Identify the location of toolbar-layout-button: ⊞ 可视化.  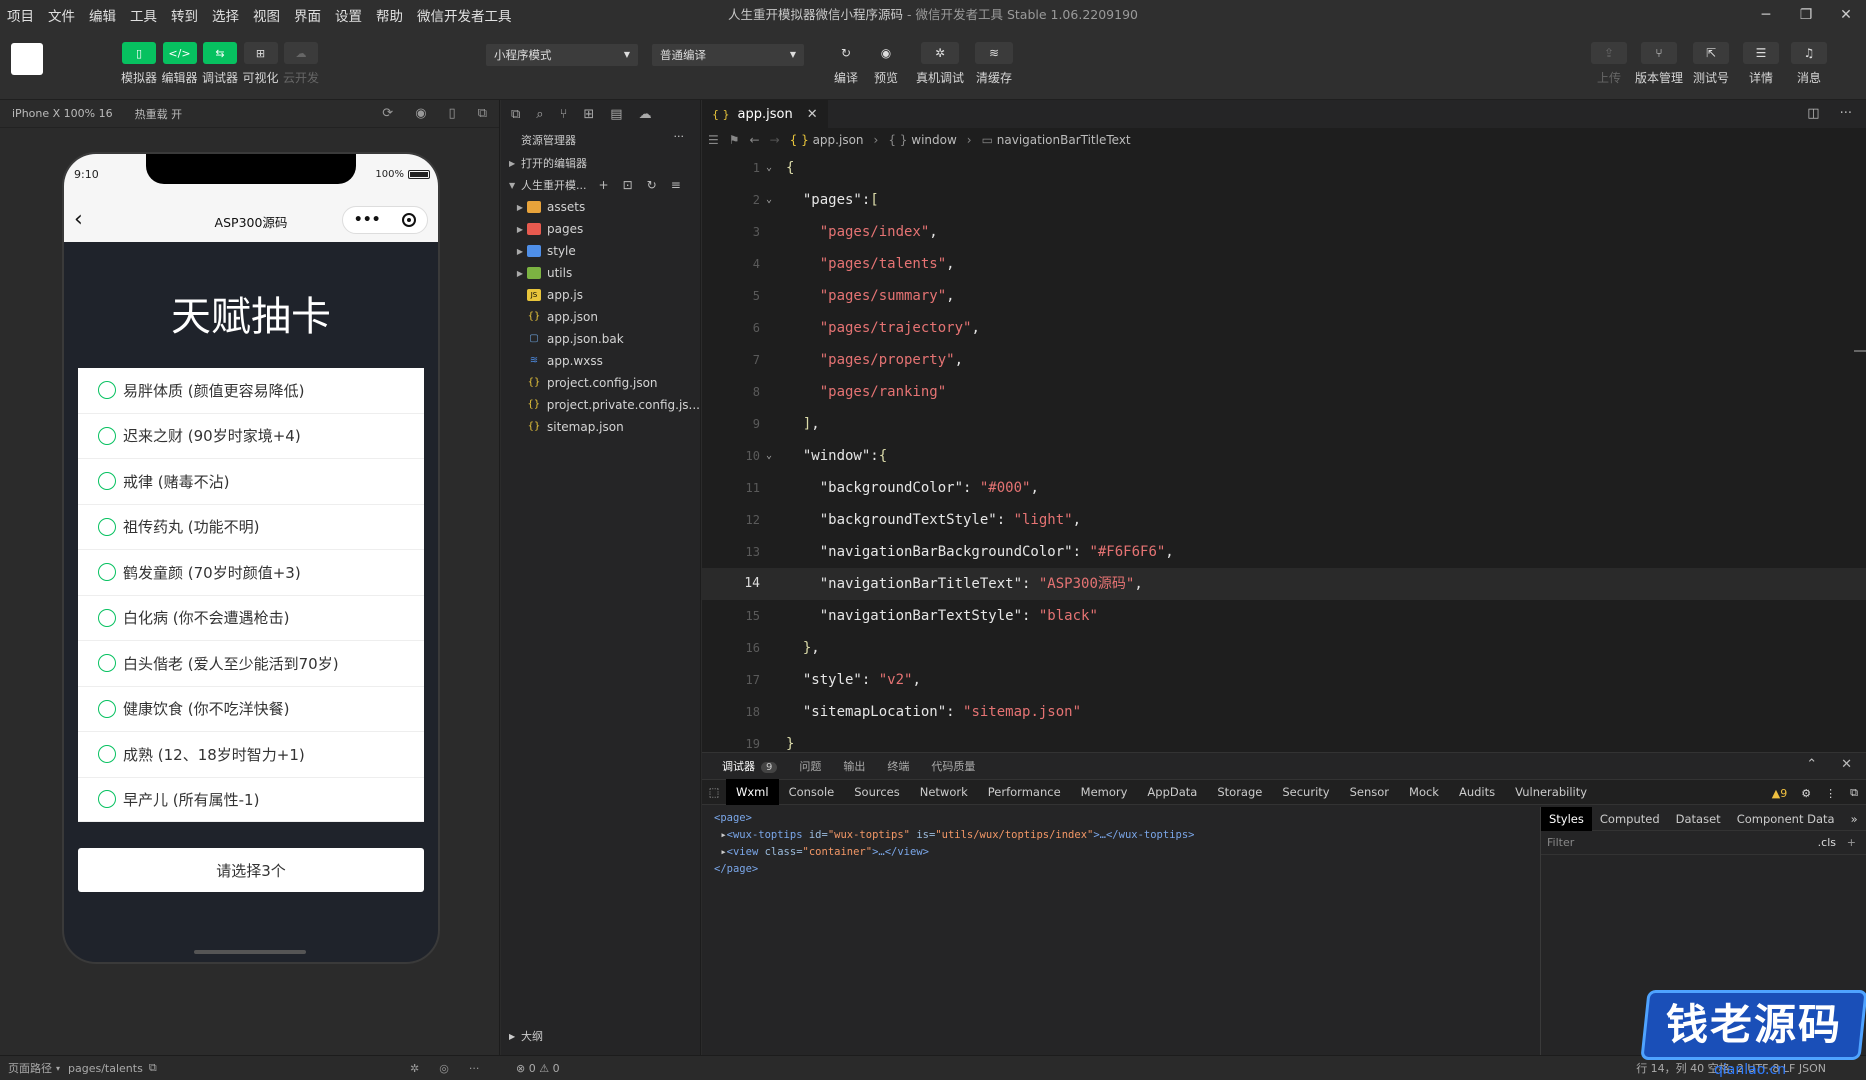
(261, 64).